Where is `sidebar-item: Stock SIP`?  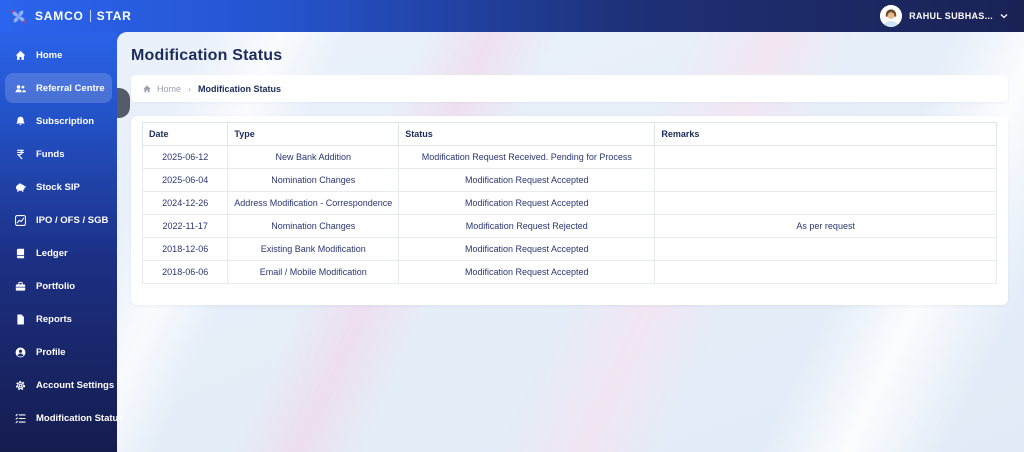
sidebar-item: Stock SIP is located at coordinates (58, 187).